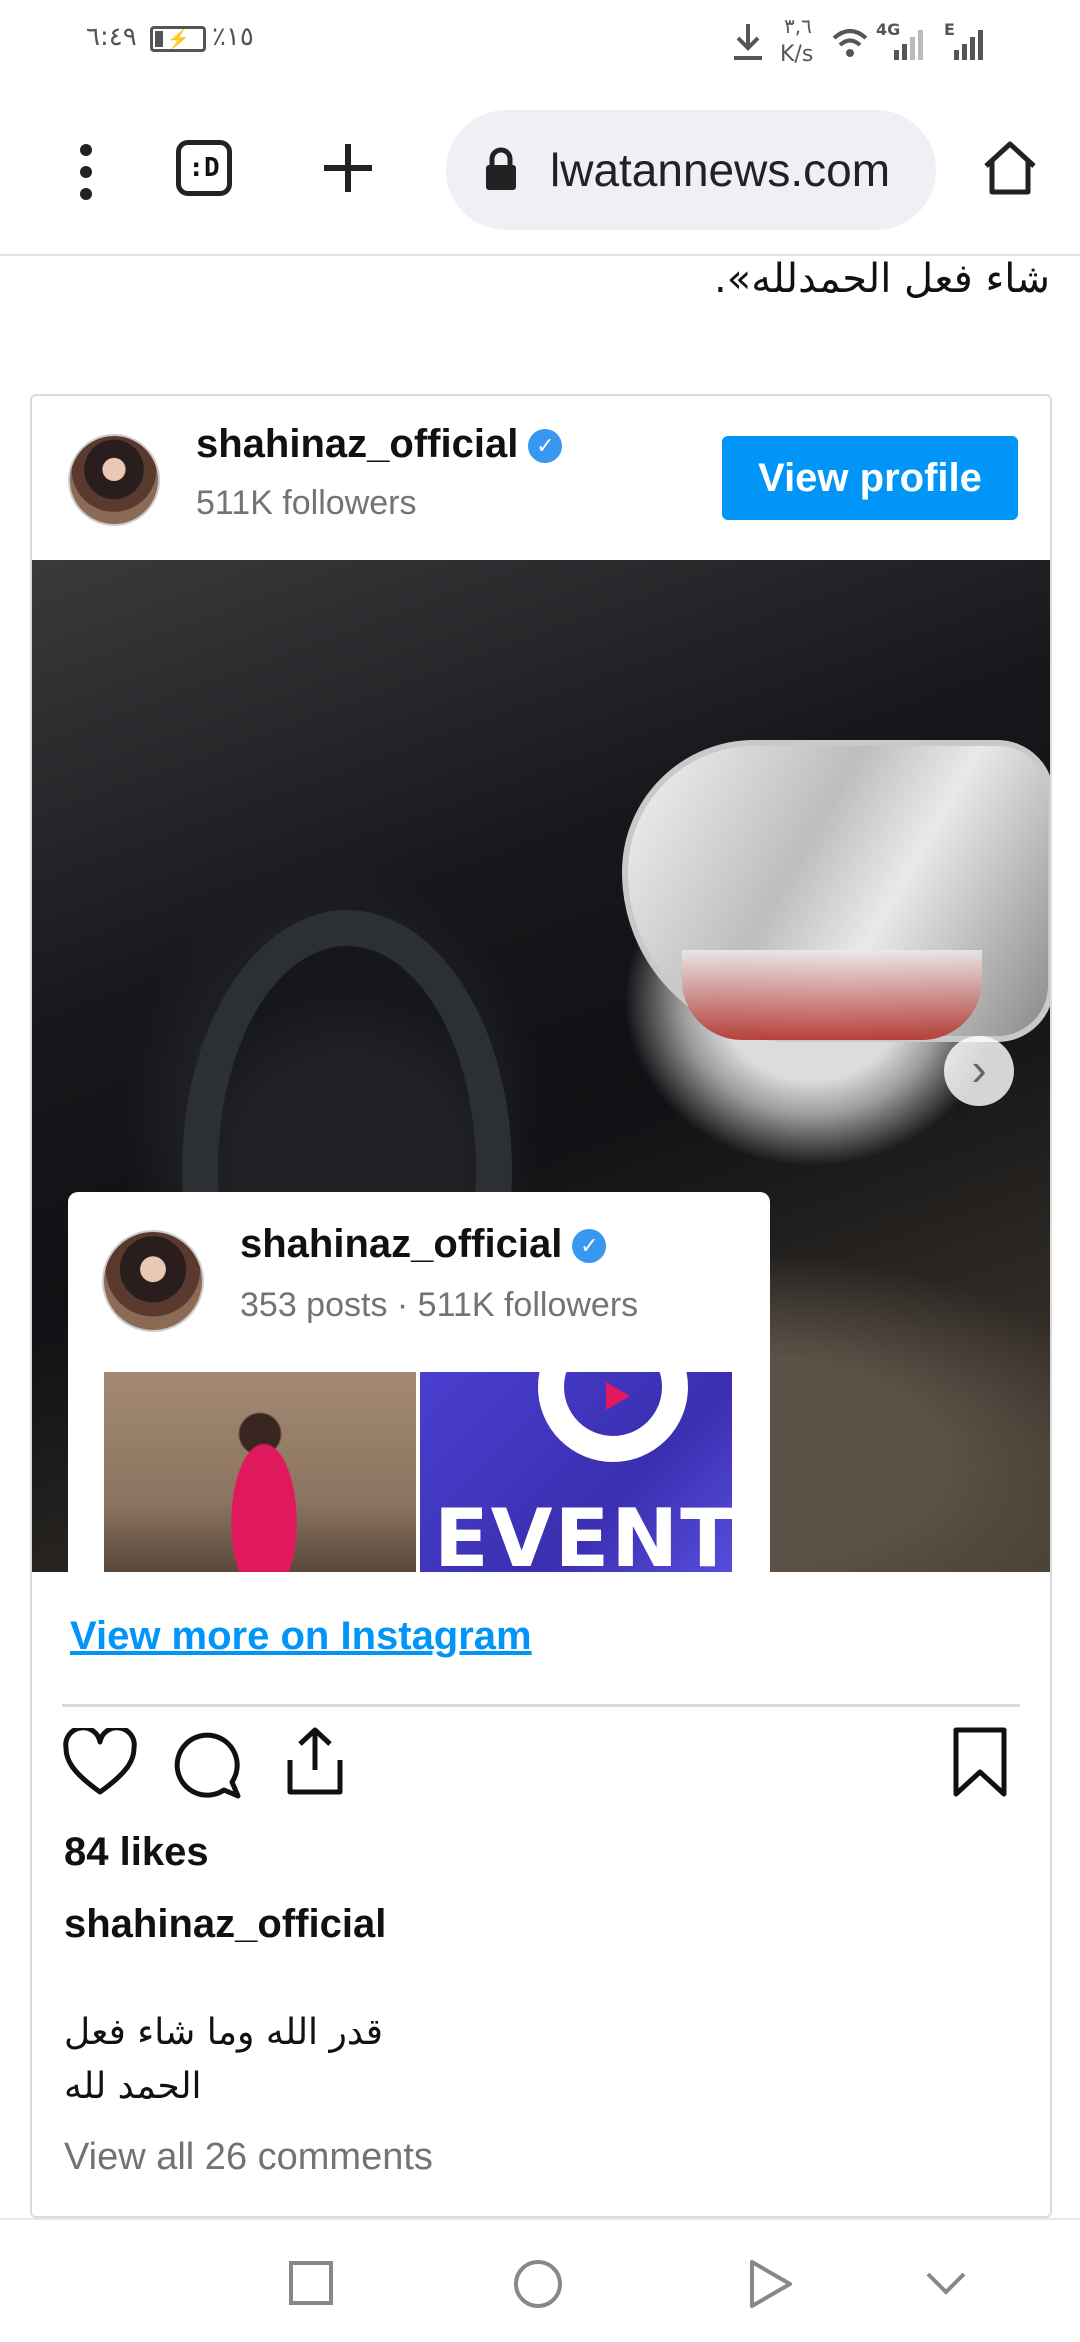  I want to click on events-text: EVENTS, so click(583, 1532).